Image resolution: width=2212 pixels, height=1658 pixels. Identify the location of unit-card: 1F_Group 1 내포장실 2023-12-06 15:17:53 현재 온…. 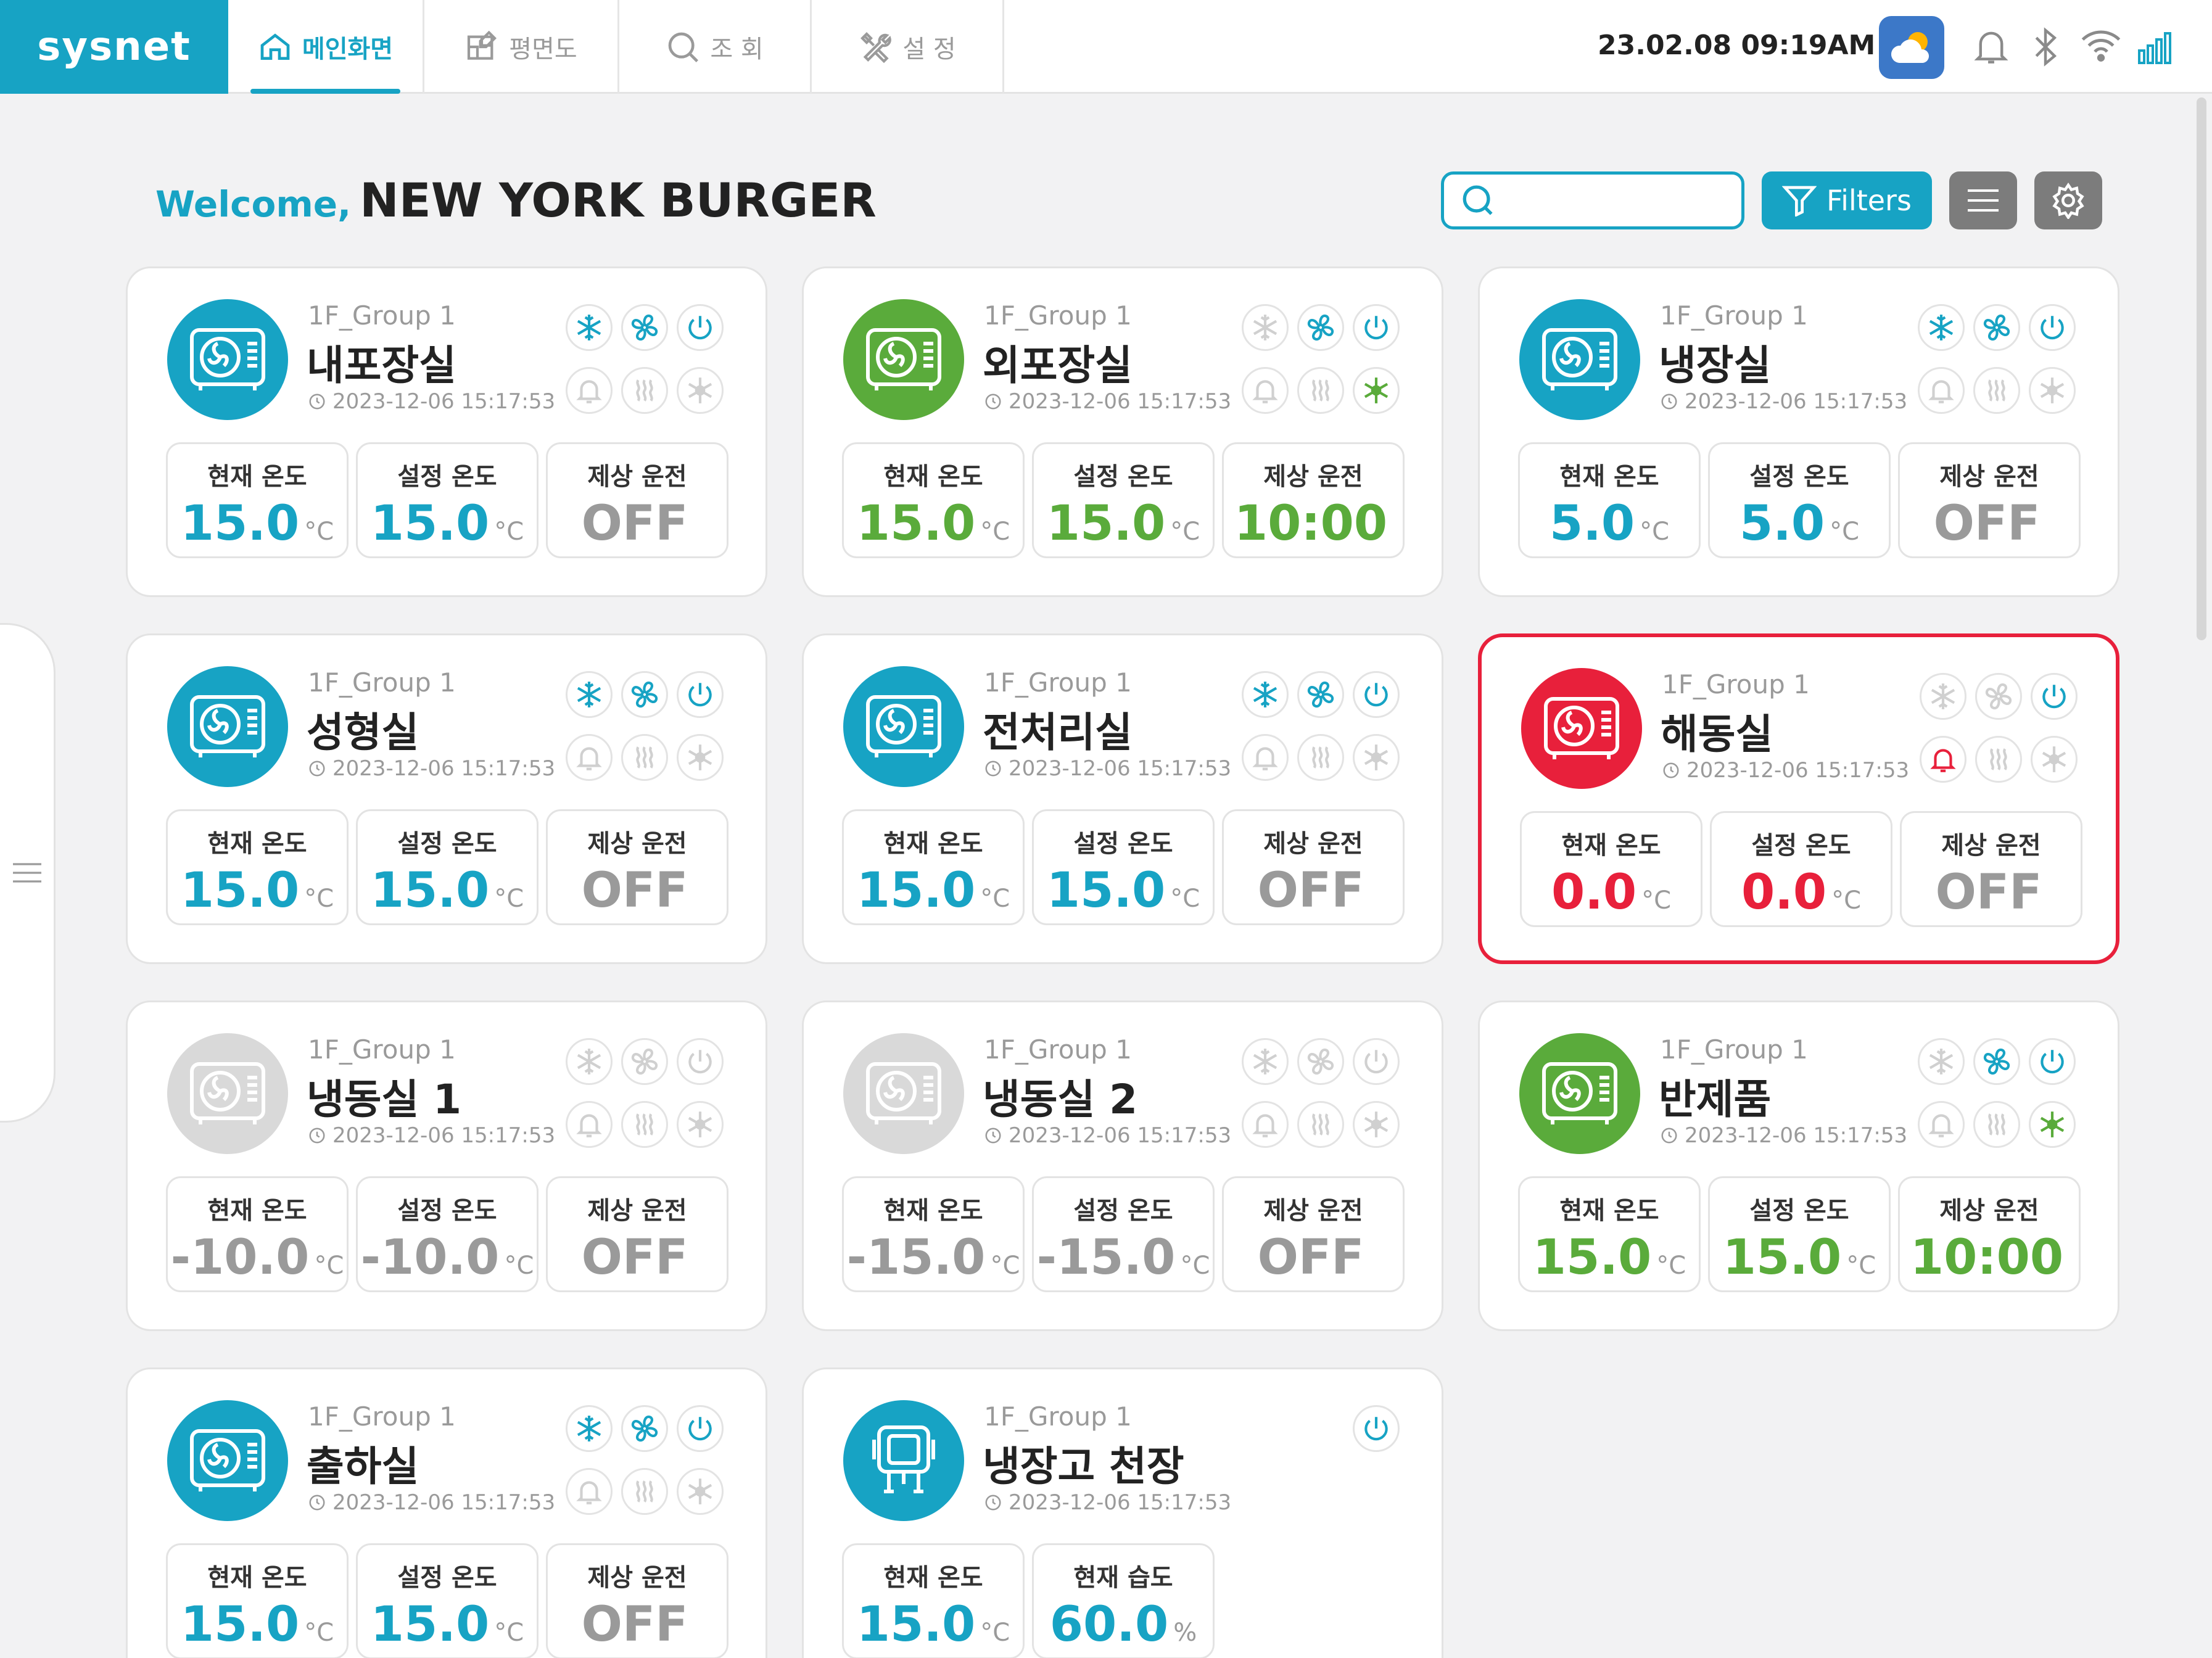
(446, 431).